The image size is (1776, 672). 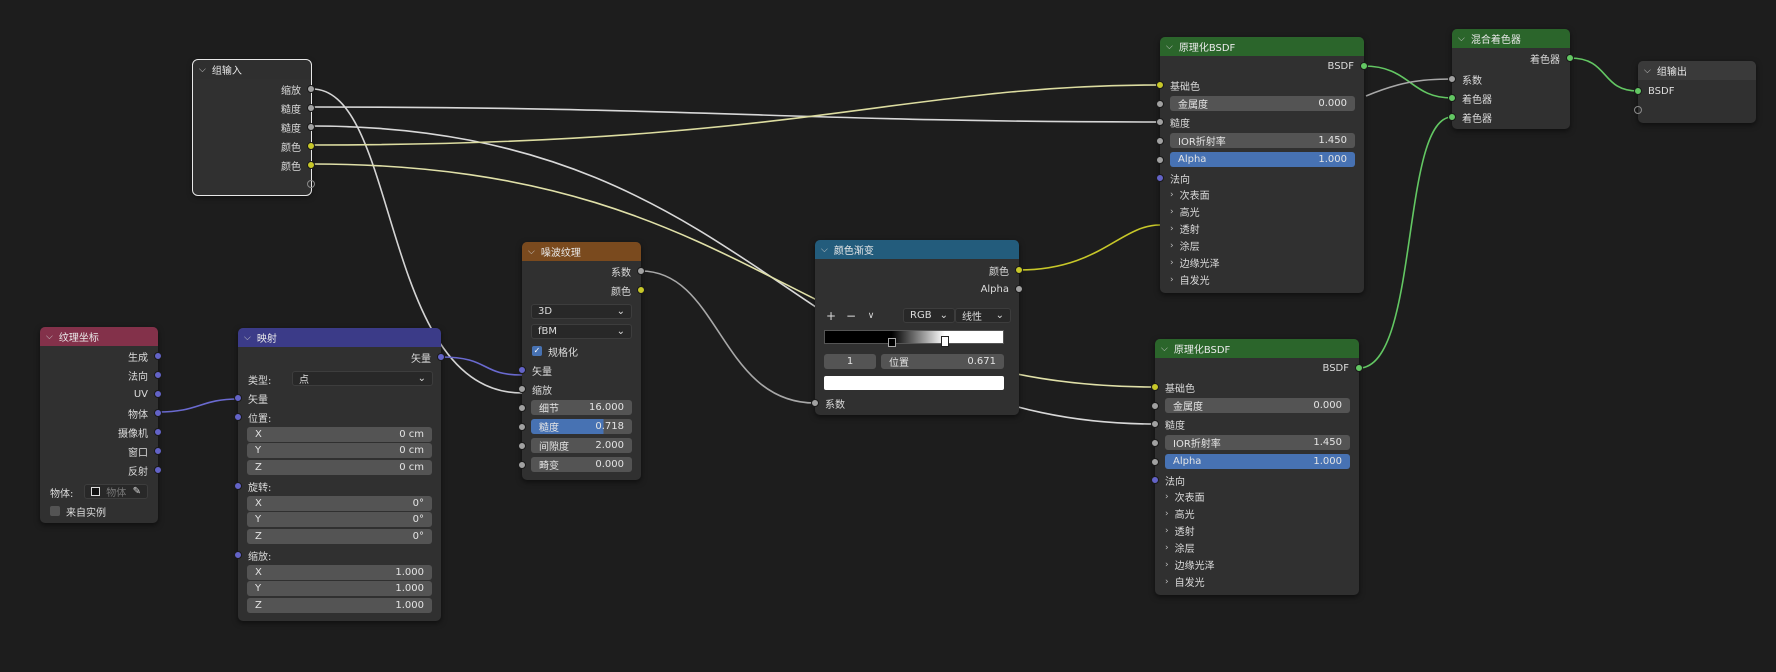 I want to click on scale-x-field: X 1.000, so click(x=339, y=572).